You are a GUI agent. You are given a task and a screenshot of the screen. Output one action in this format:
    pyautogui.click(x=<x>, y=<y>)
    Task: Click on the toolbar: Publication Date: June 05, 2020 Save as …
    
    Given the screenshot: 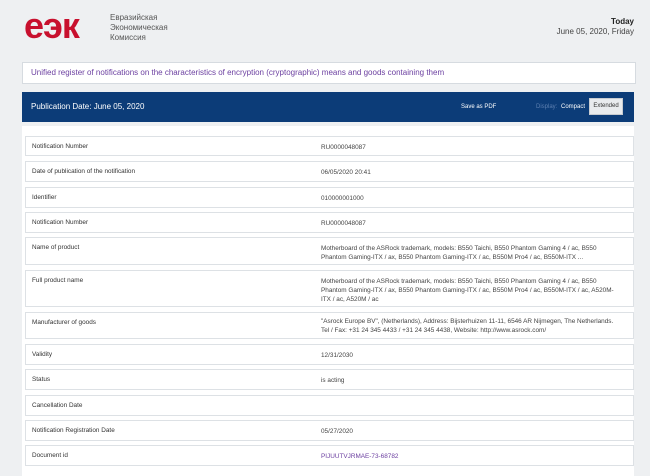 What is the action you would take?
    pyautogui.click(x=328, y=107)
    